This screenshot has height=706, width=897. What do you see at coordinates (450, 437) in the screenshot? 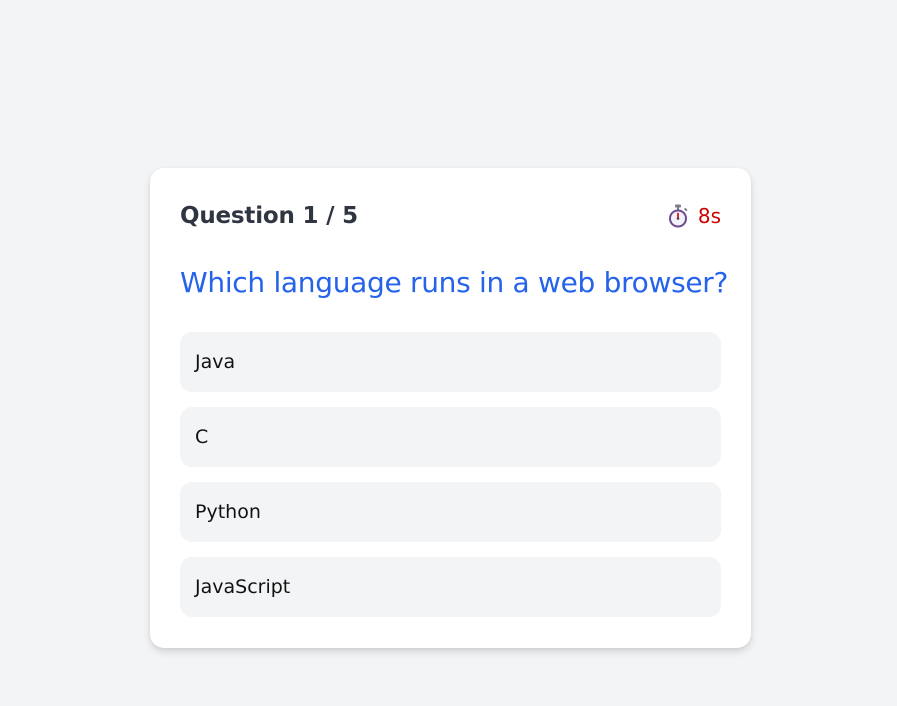
I see `answer-option-c: C` at bounding box center [450, 437].